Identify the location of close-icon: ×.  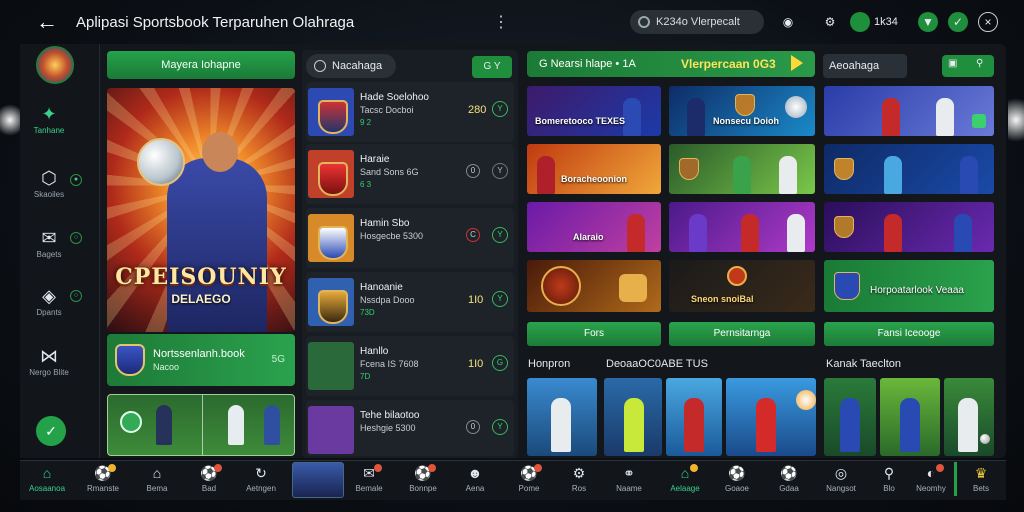
(988, 22).